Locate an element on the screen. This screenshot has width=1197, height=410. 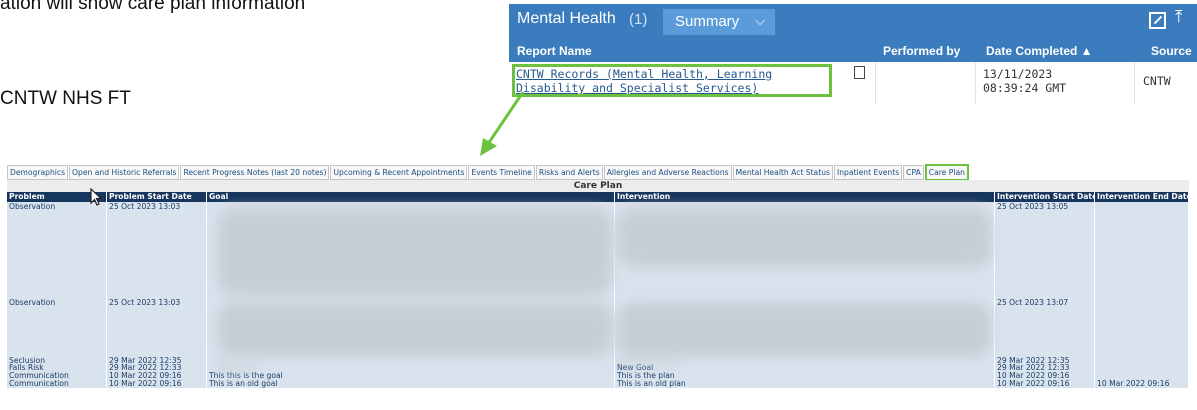
column-header: Goal is located at coordinates (411, 197).